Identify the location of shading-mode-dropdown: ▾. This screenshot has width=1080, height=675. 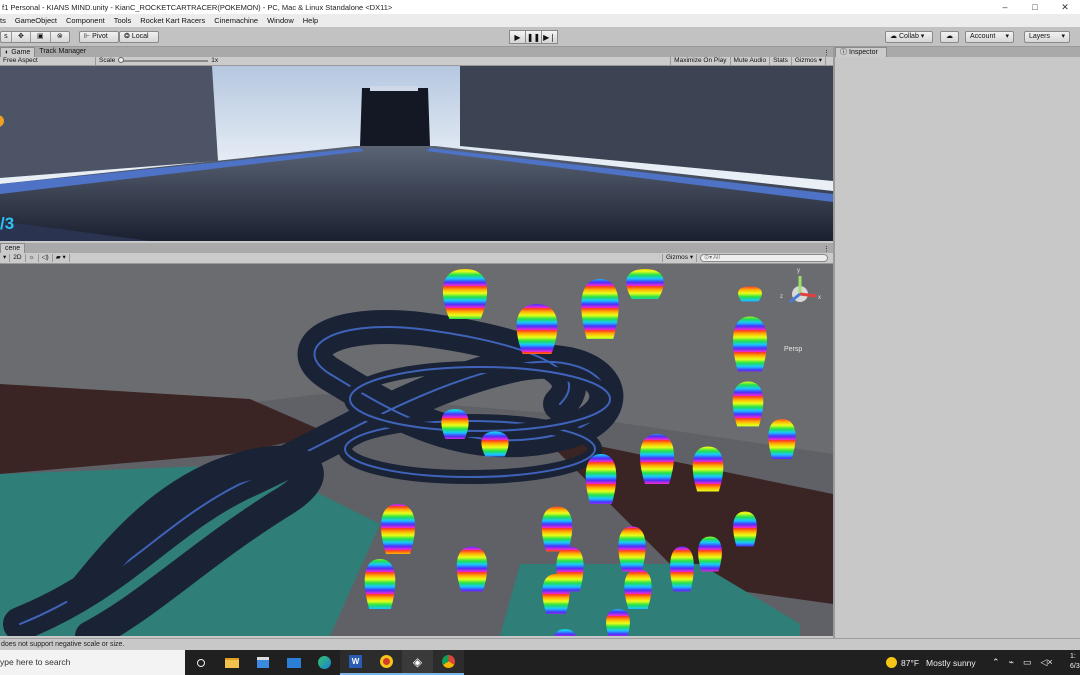
(5, 258).